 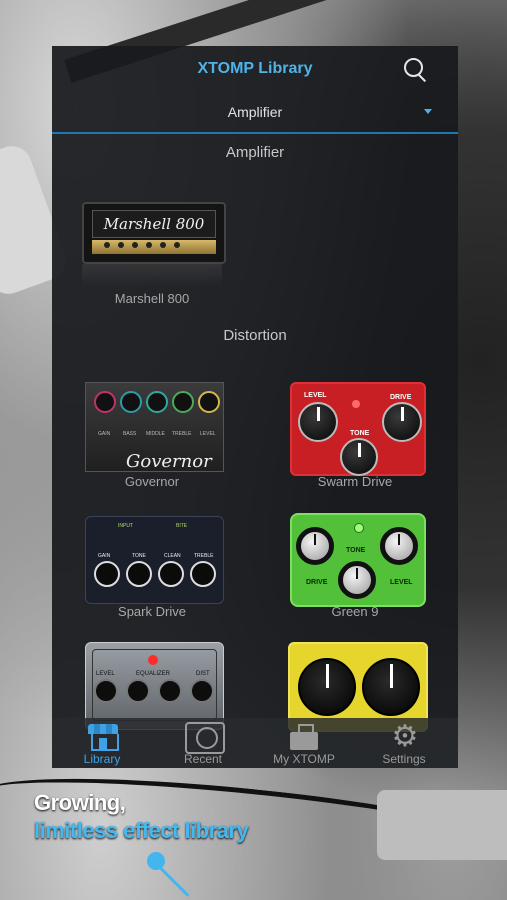 What do you see at coordinates (182, 526) in the screenshot?
I see `top-label: BITE` at bounding box center [182, 526].